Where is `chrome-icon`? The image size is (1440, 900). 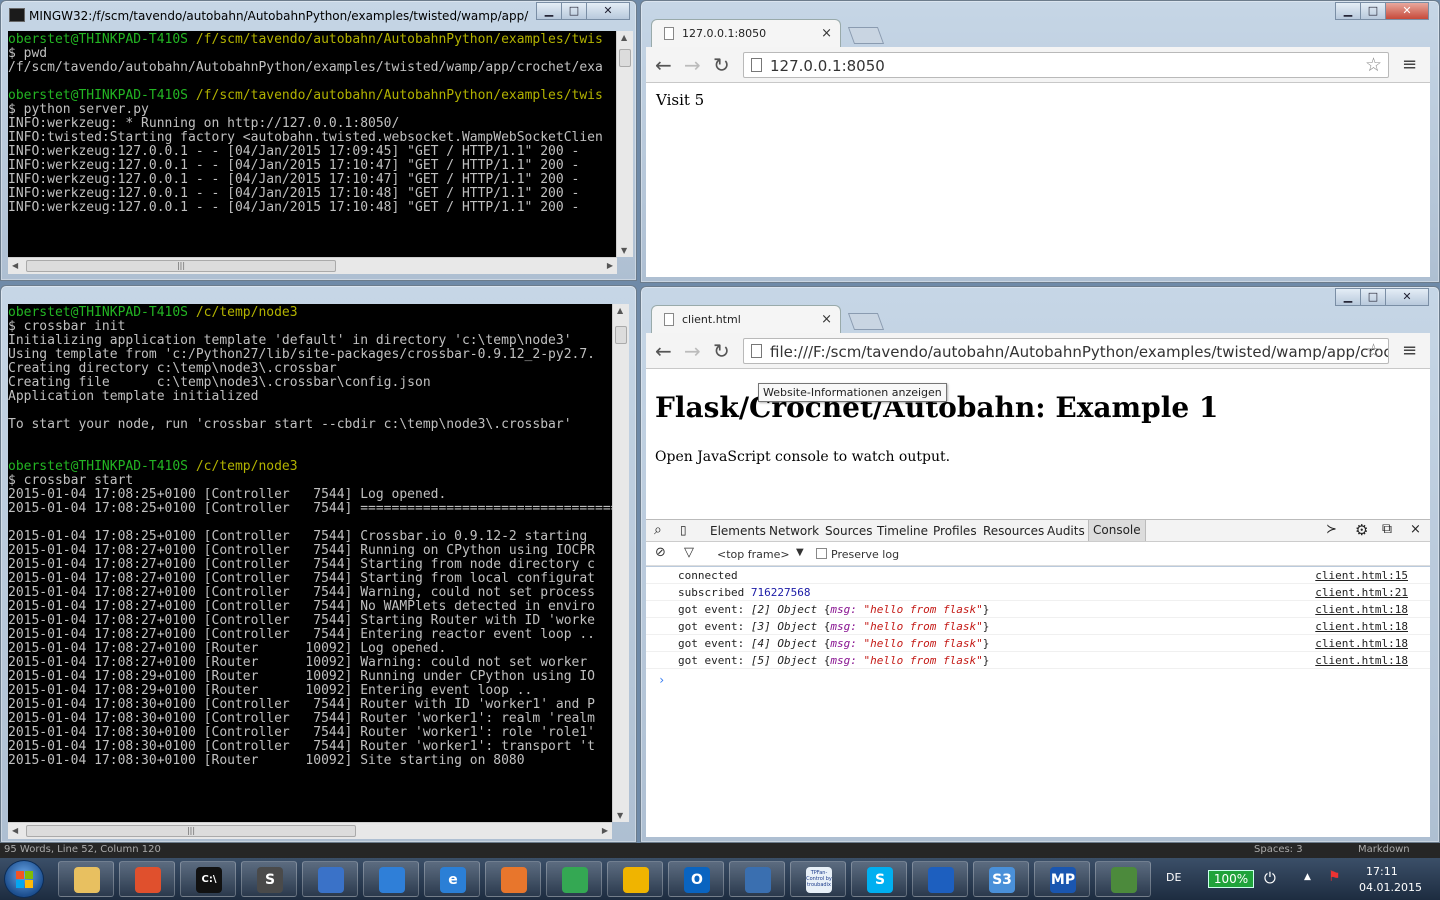
chrome-icon is located at coordinates (575, 880).